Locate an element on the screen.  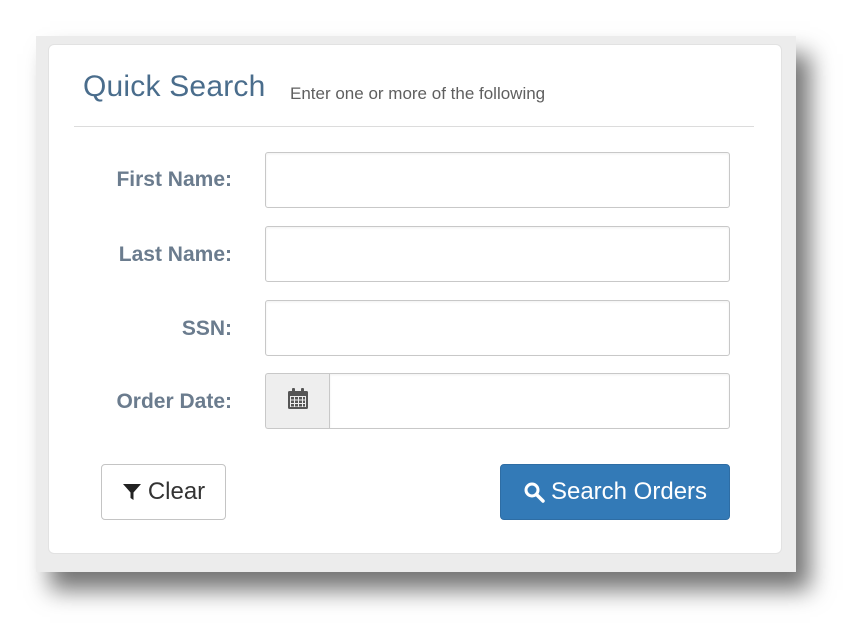
ssn-label: SSN: is located at coordinates (206, 328).